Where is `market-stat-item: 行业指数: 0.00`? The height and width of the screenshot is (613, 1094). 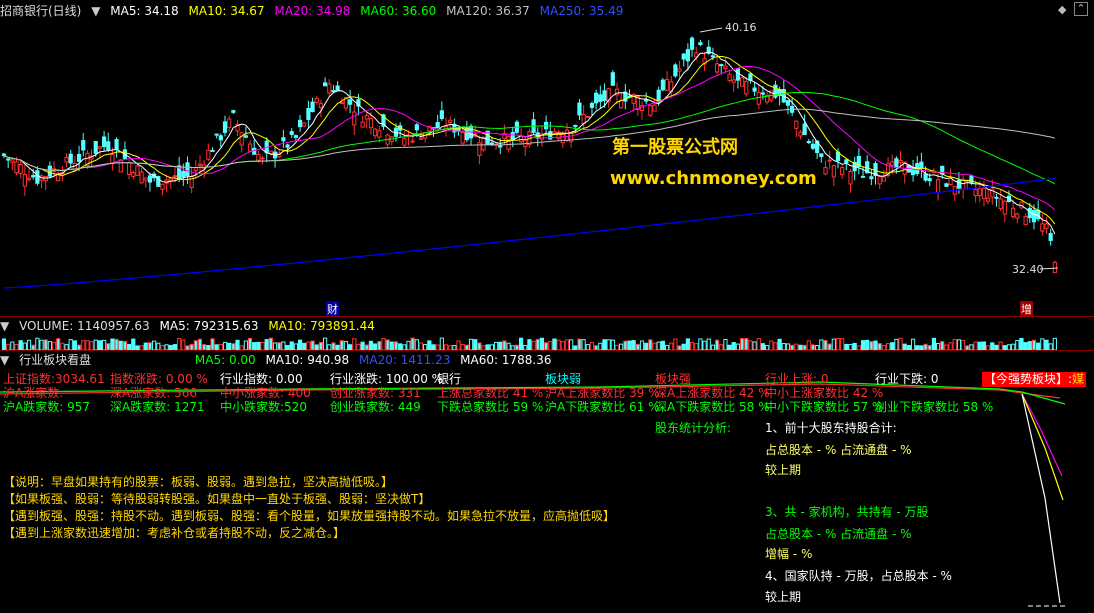
market-stat-item: 行业指数: 0.00 is located at coordinates (261, 379).